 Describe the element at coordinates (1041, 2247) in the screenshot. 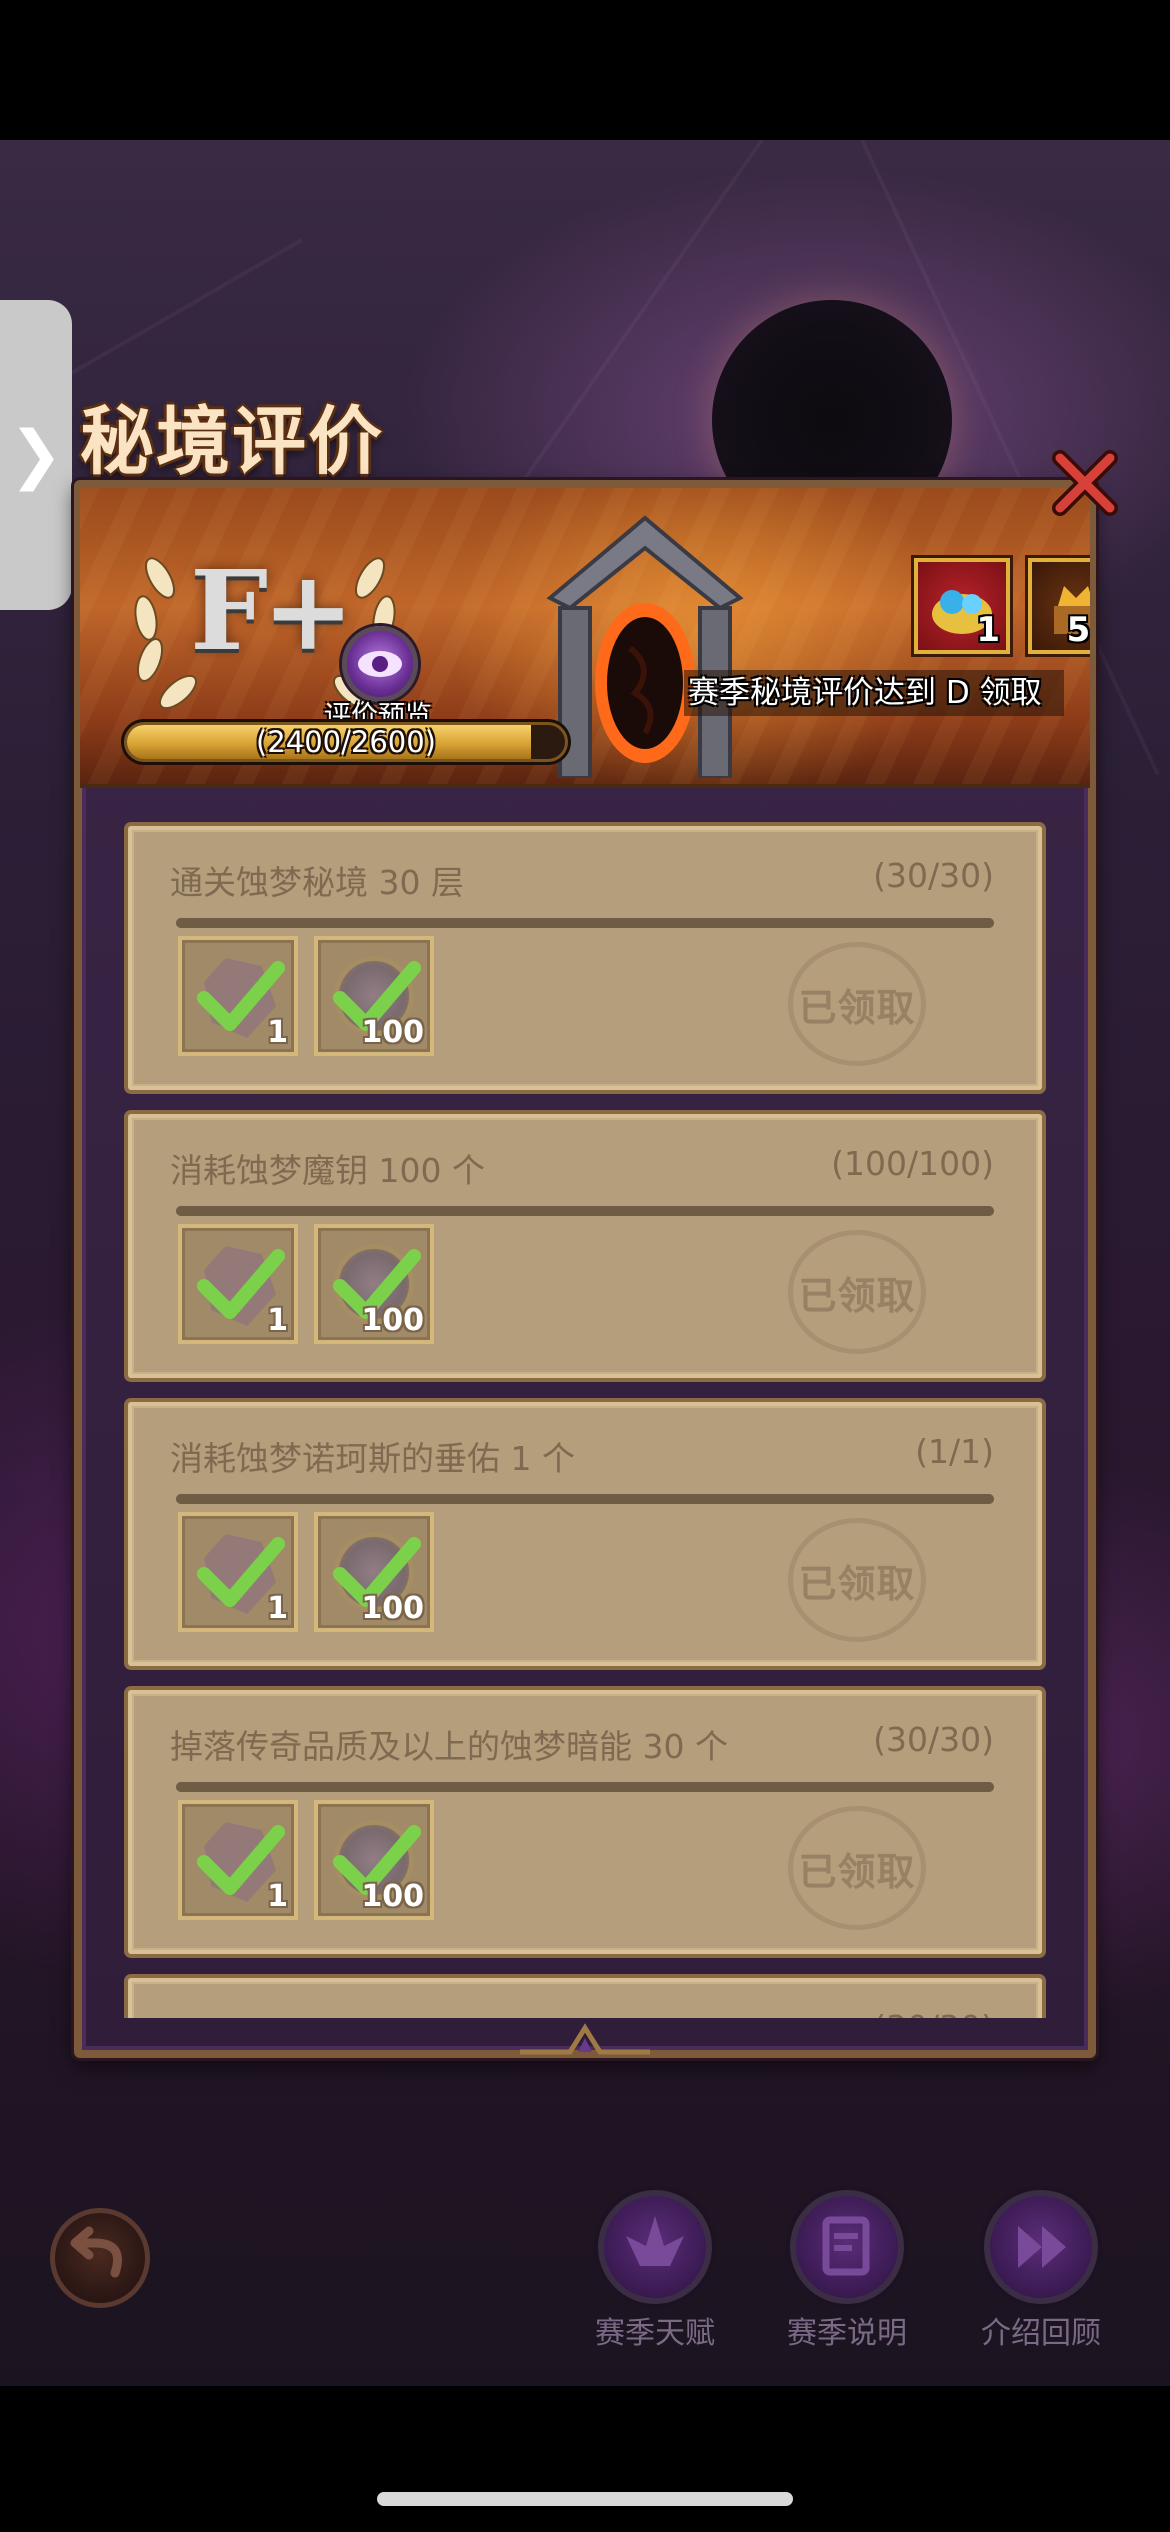

I see `fast-forward-icon` at that location.